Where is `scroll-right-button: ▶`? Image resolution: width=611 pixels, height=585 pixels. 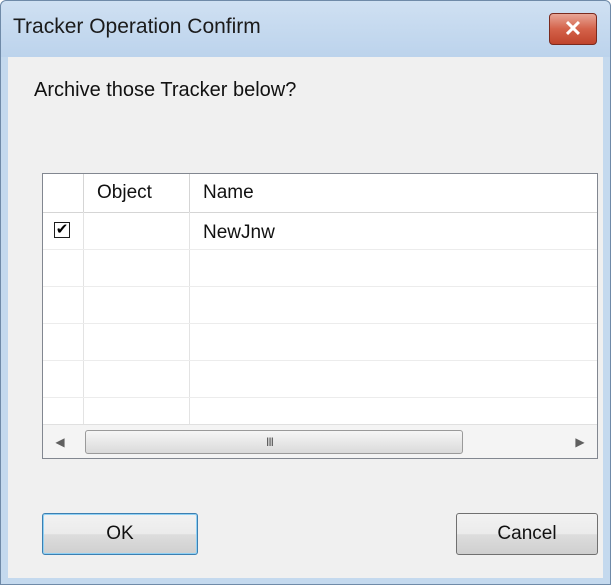 scroll-right-button: ▶ is located at coordinates (580, 441).